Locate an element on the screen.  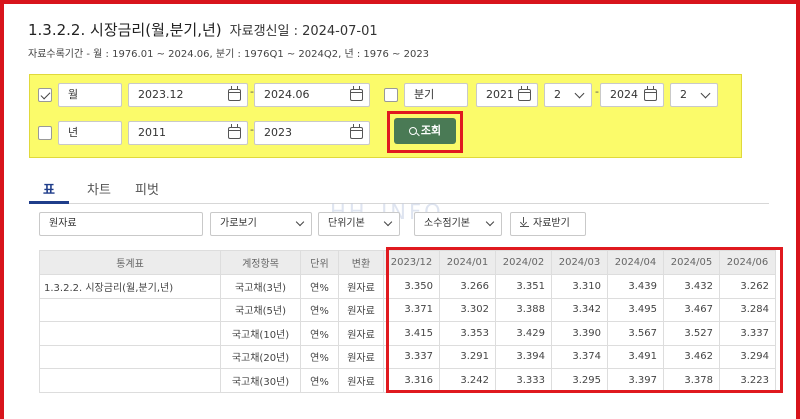
value-cell: 3.350 is located at coordinates (411, 286).